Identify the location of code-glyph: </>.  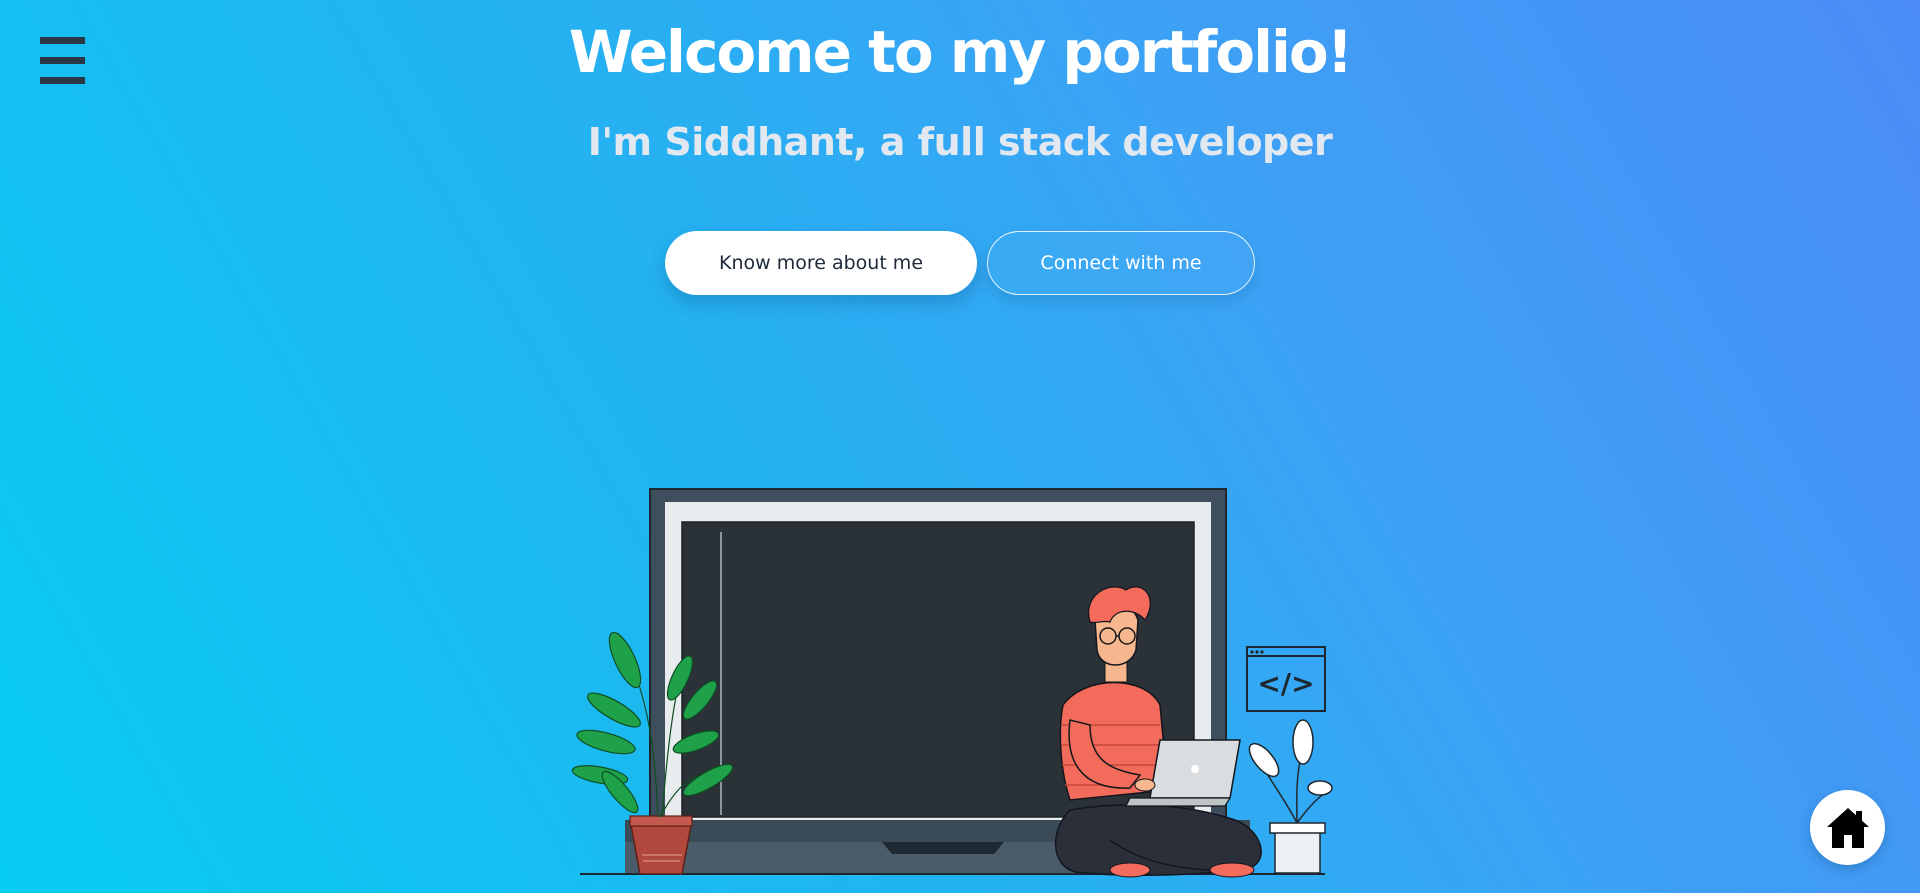
(1285, 683).